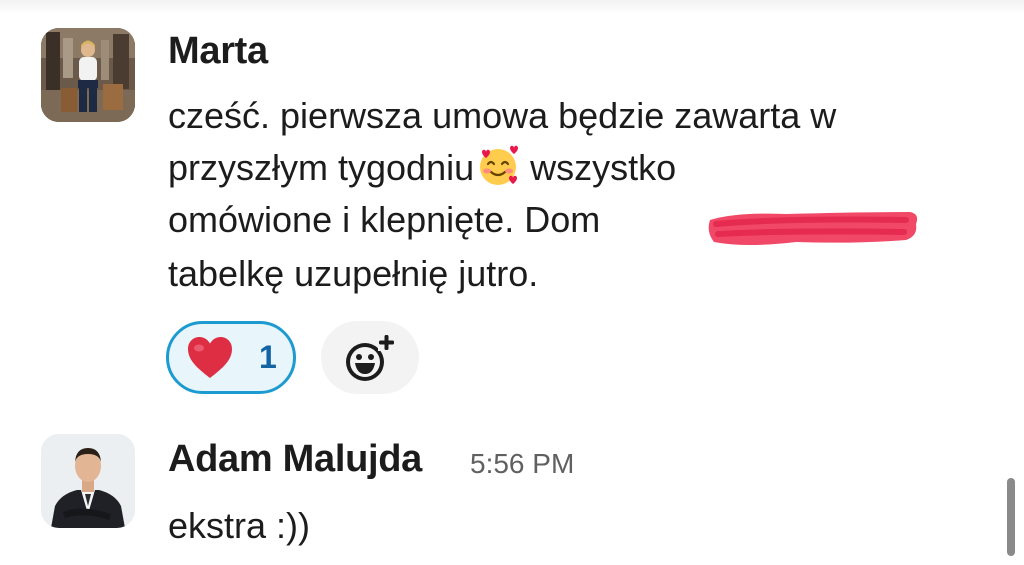  I want to click on marta-avatar, so click(88, 75).